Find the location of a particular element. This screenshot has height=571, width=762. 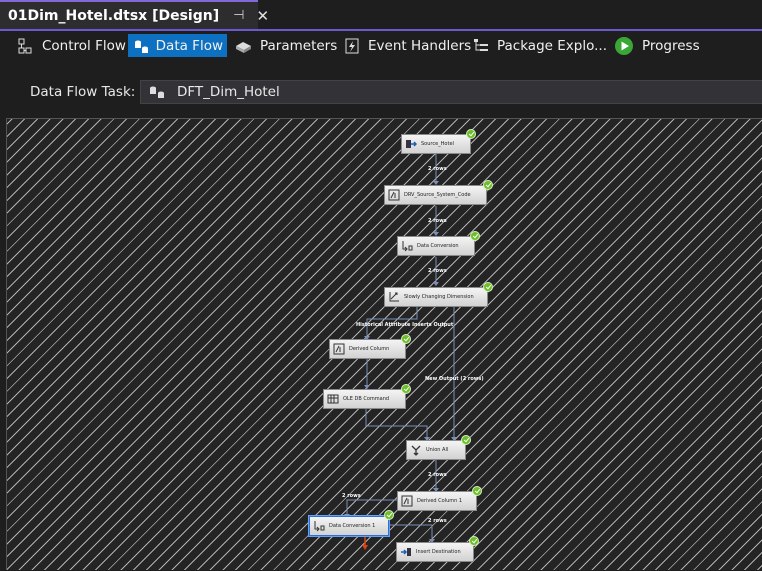

document-tab-bar: 01Dim_Hotel.dtsx [Design] ⊣ ✕ is located at coordinates (381, 15).